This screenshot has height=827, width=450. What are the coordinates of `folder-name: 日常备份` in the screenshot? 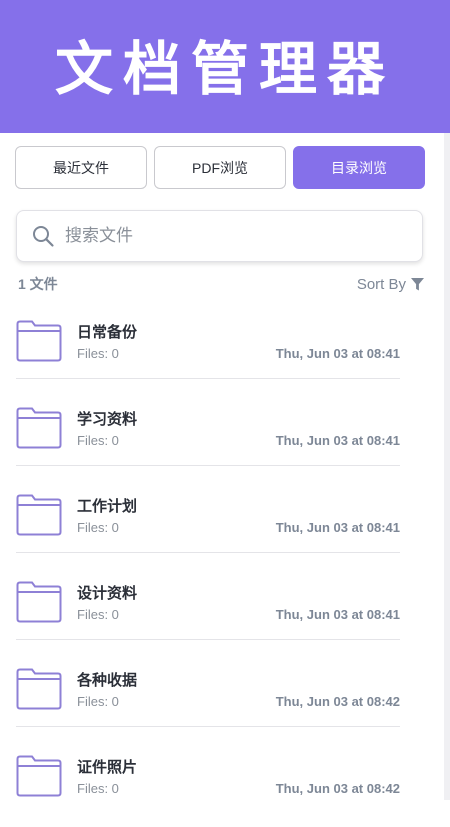 It's located at (107, 332).